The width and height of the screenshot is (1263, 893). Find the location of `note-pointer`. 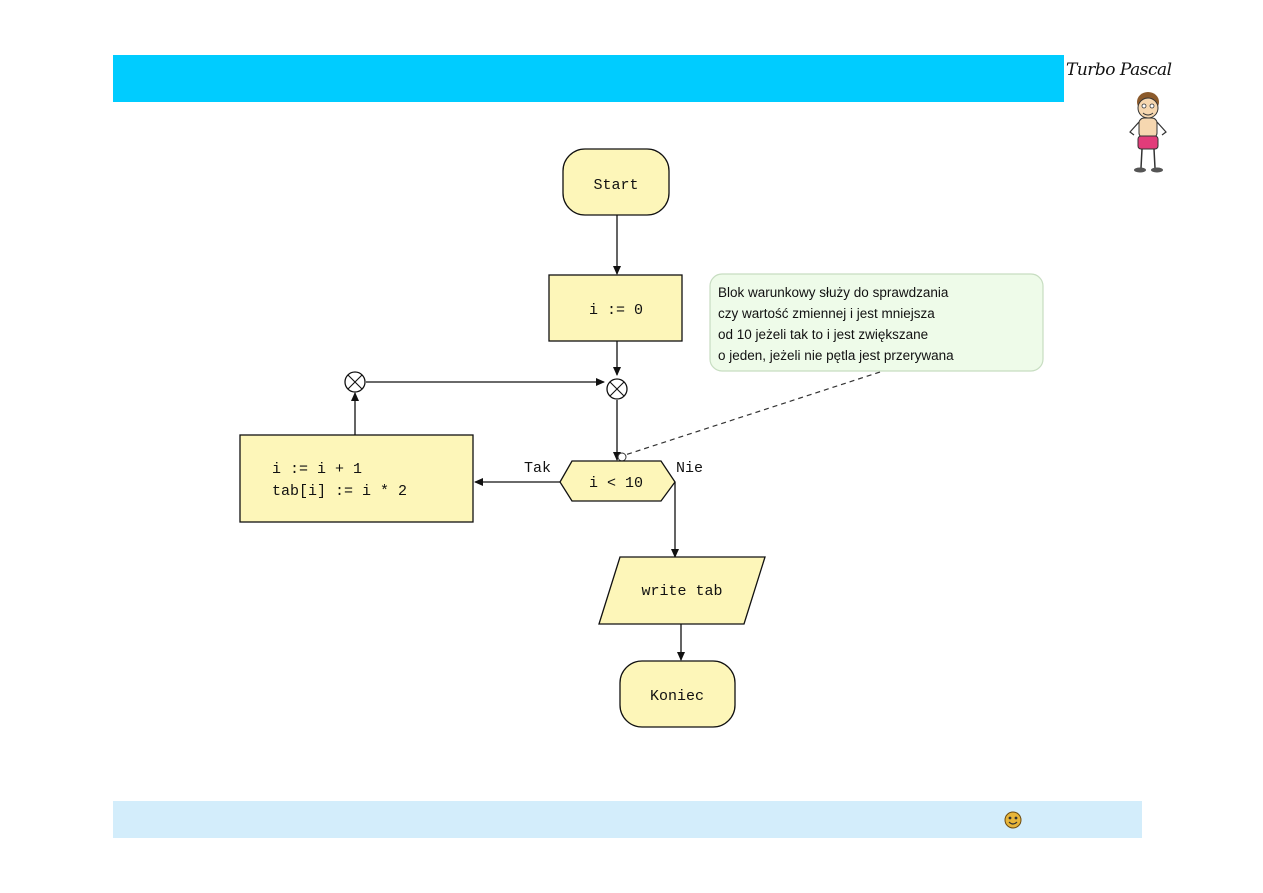

note-pointer is located at coordinates (752, 413).